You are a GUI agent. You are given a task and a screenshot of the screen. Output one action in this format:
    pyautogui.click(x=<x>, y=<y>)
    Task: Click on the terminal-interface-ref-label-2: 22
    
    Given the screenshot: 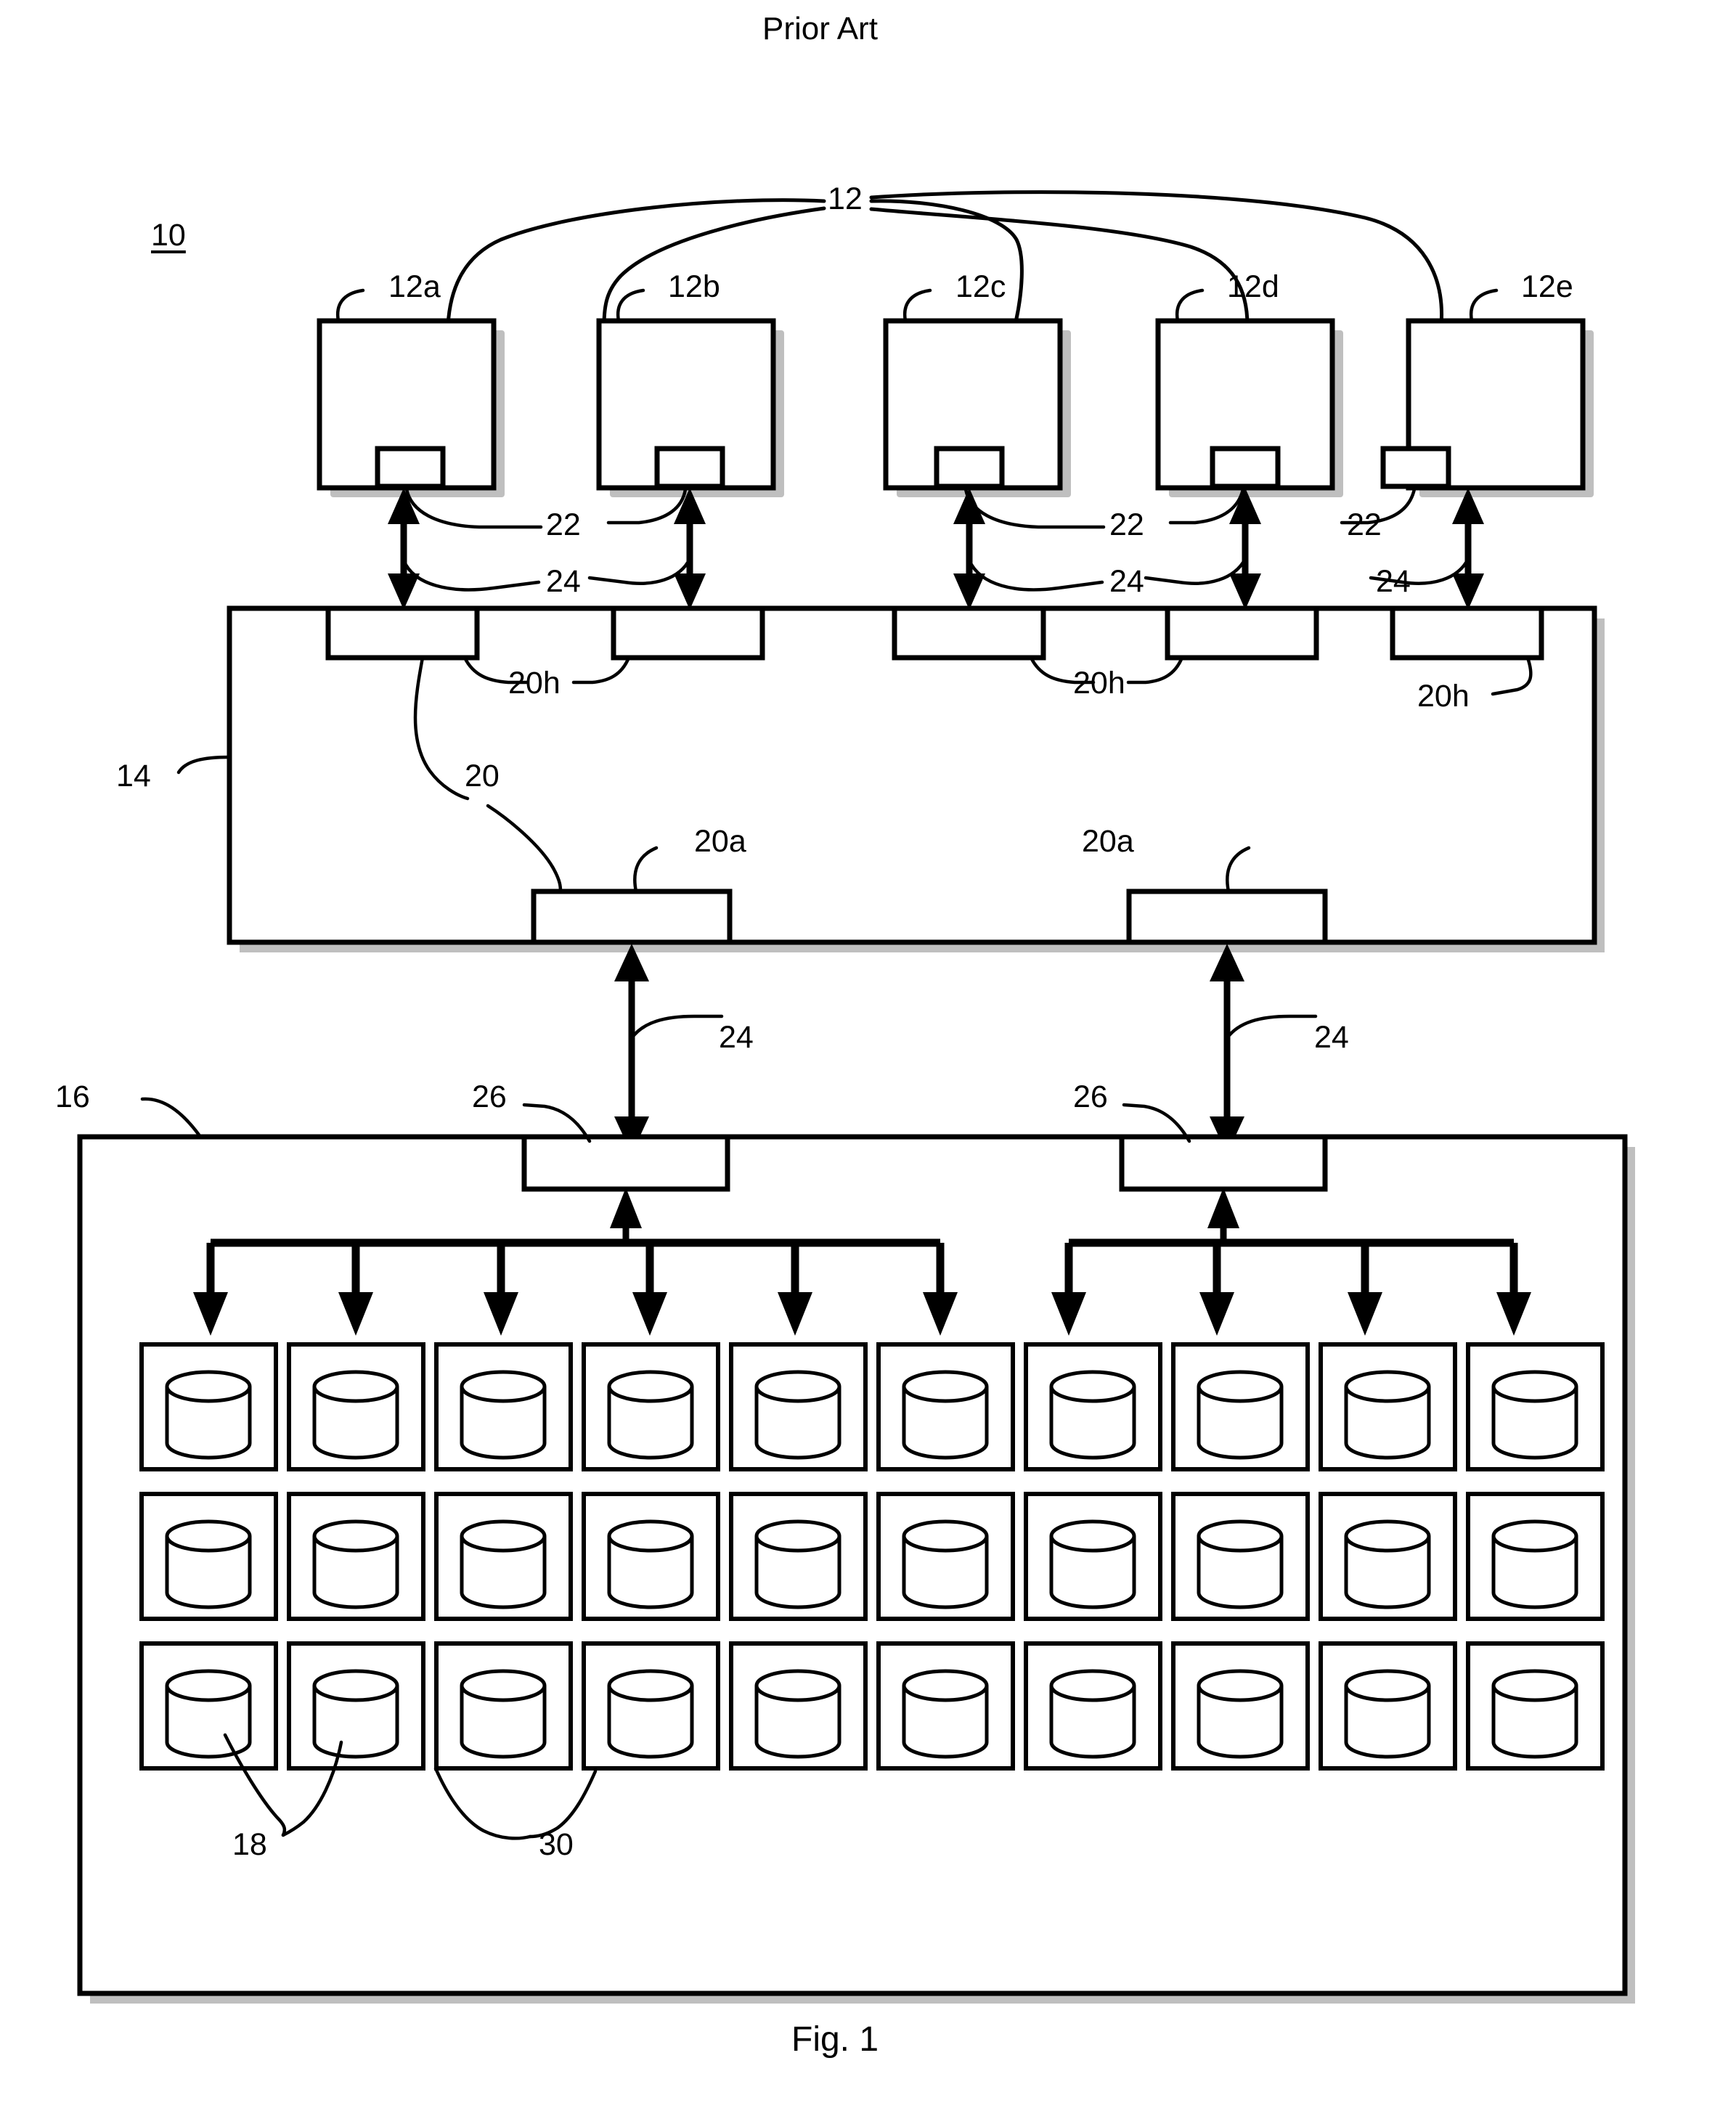 What is the action you would take?
    pyautogui.click(x=1126, y=524)
    